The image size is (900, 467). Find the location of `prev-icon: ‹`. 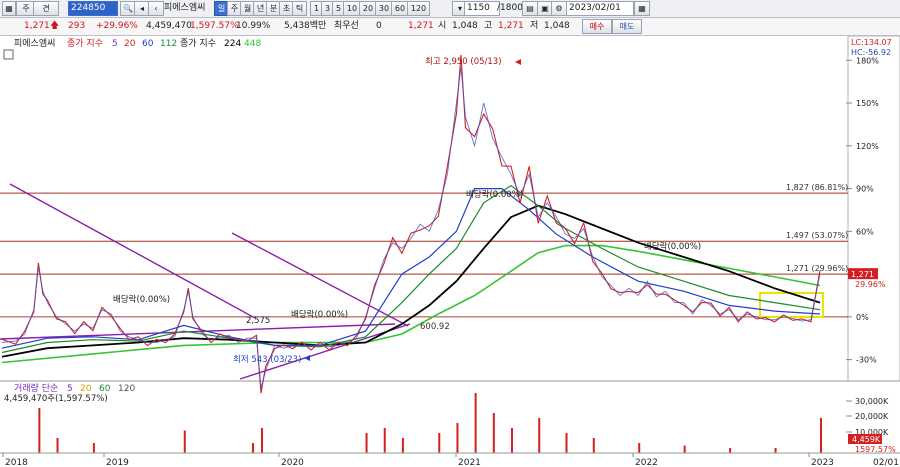

prev-icon: ‹ is located at coordinates (156, 8).